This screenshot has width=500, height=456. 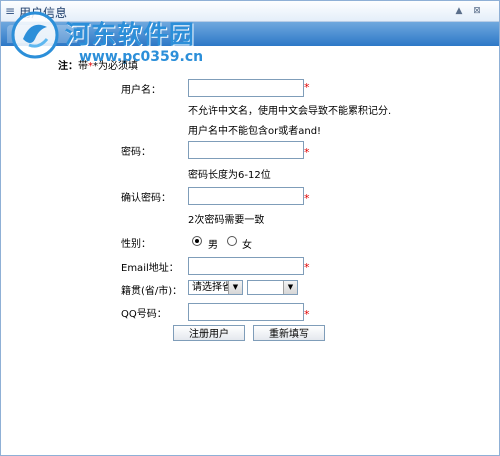 What do you see at coordinates (307, 152) in the screenshot?
I see `password-required-mark: *` at bounding box center [307, 152].